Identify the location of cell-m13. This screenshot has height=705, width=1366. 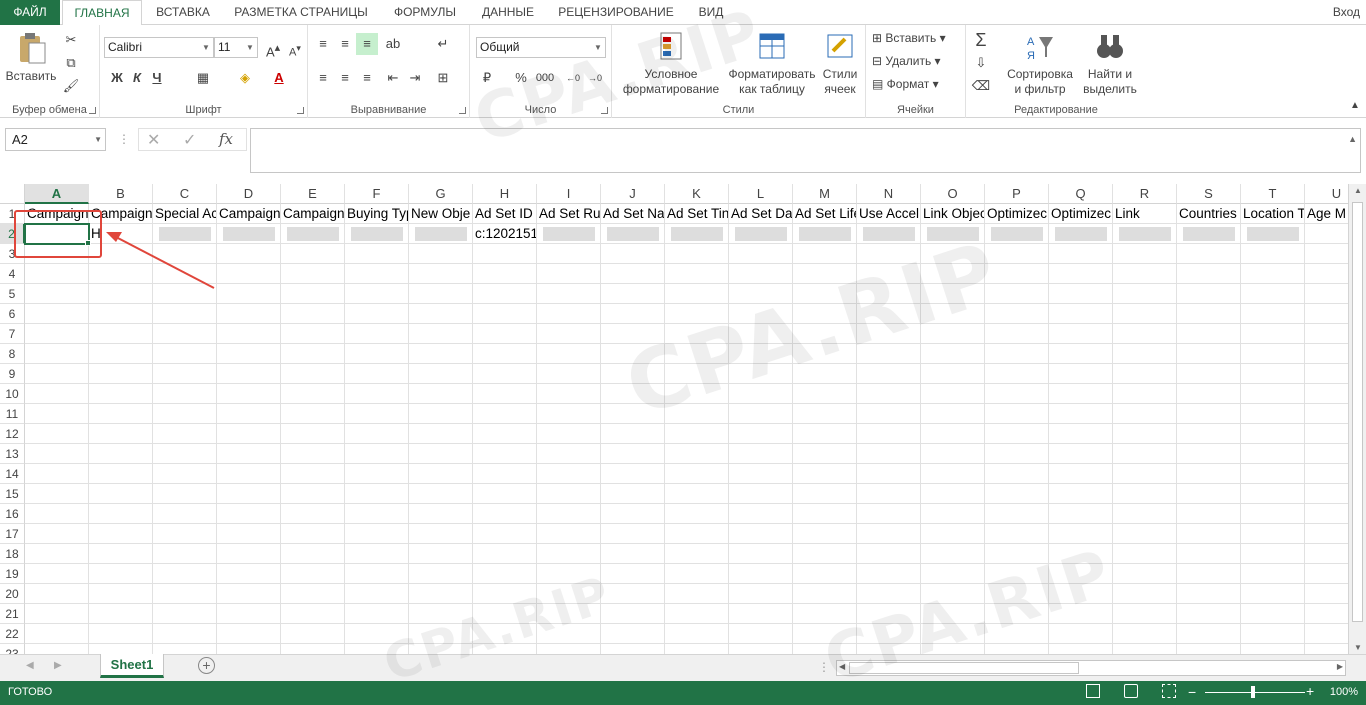
(825, 454).